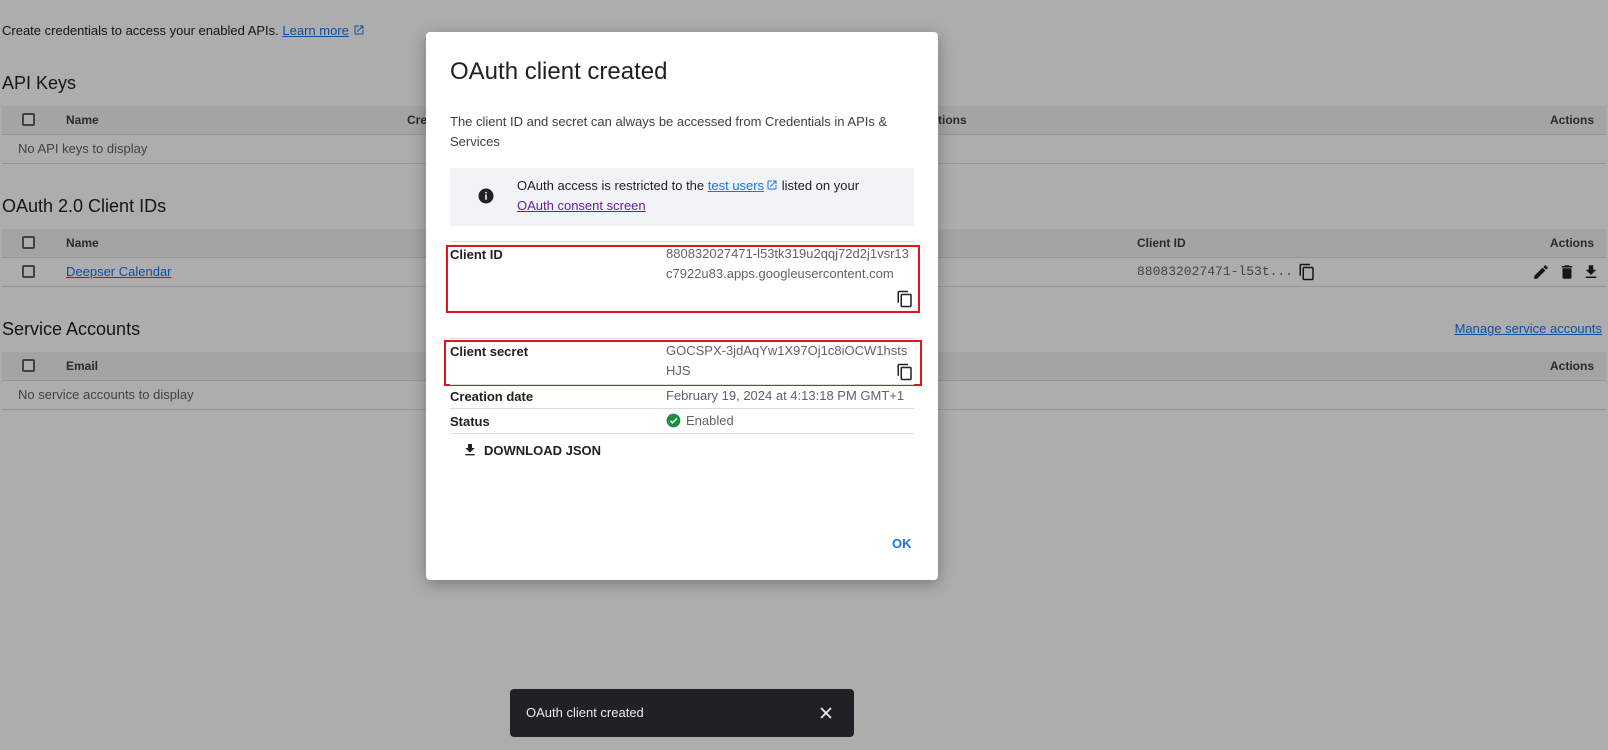 The height and width of the screenshot is (750, 1608). What do you see at coordinates (581, 205) in the screenshot?
I see `consent-screen-link: OAuth consent screen` at bounding box center [581, 205].